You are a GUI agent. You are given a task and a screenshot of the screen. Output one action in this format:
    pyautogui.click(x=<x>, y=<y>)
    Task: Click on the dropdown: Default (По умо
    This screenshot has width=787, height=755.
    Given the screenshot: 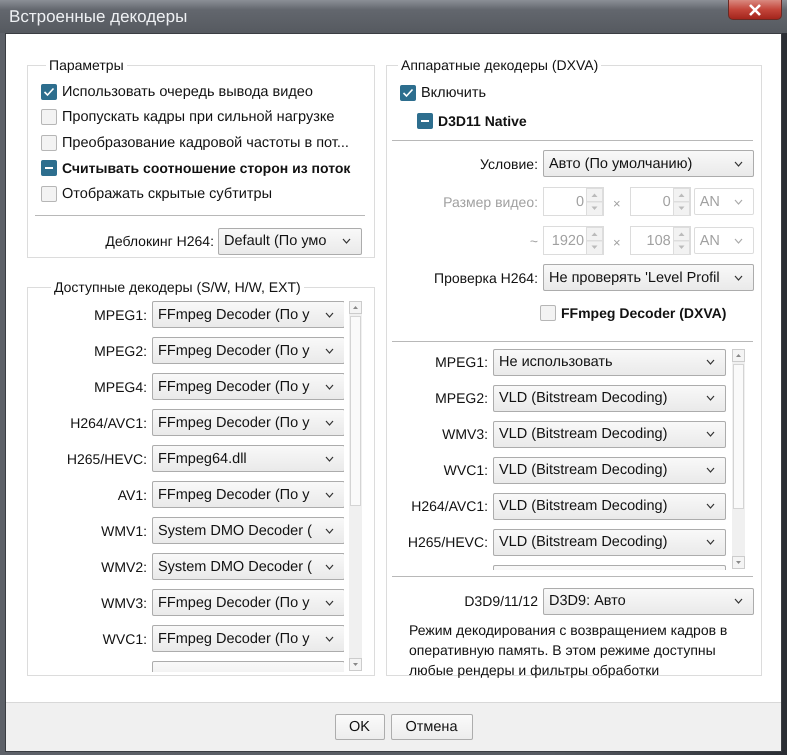 What is the action you would take?
    pyautogui.click(x=290, y=241)
    